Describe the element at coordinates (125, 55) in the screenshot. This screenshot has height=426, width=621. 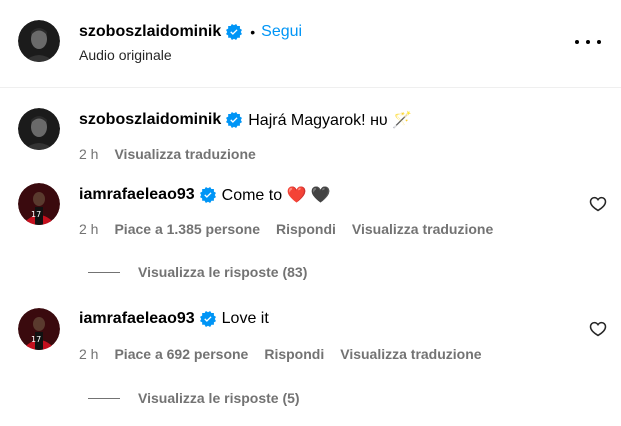
I see `original-audio-link: Audio originale` at that location.